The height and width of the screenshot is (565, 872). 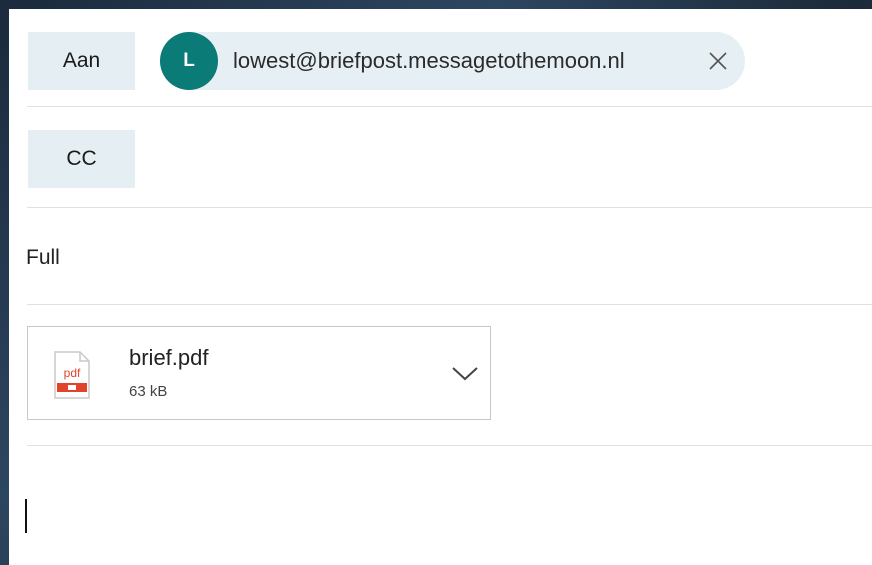 What do you see at coordinates (189, 61) in the screenshot?
I see `avatar: L` at bounding box center [189, 61].